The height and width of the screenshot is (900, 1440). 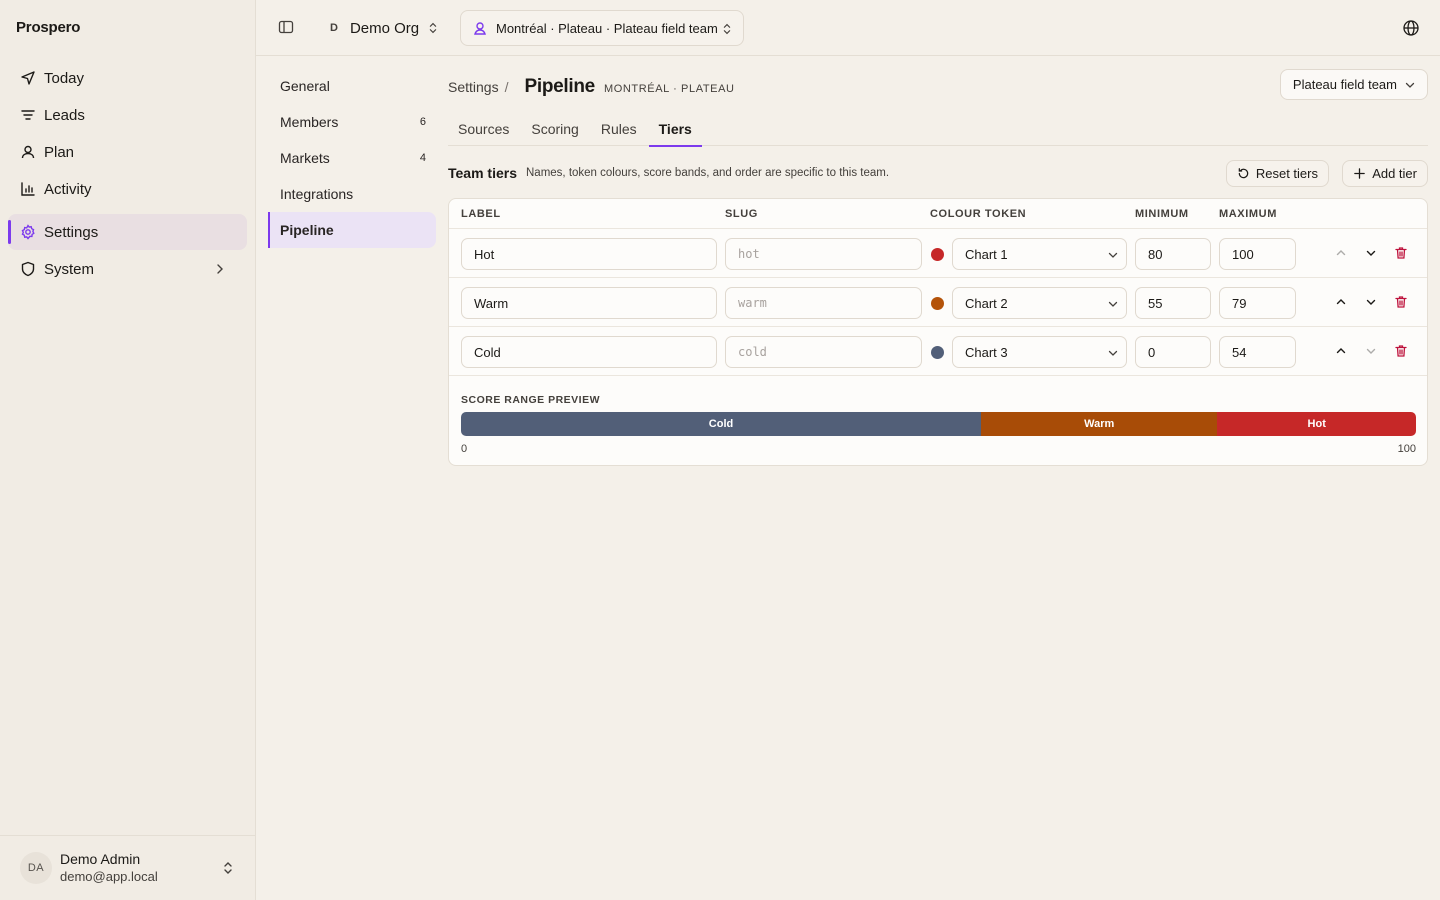 What do you see at coordinates (589, 254) in the screenshot?
I see `tier-label-input: Hot` at bounding box center [589, 254].